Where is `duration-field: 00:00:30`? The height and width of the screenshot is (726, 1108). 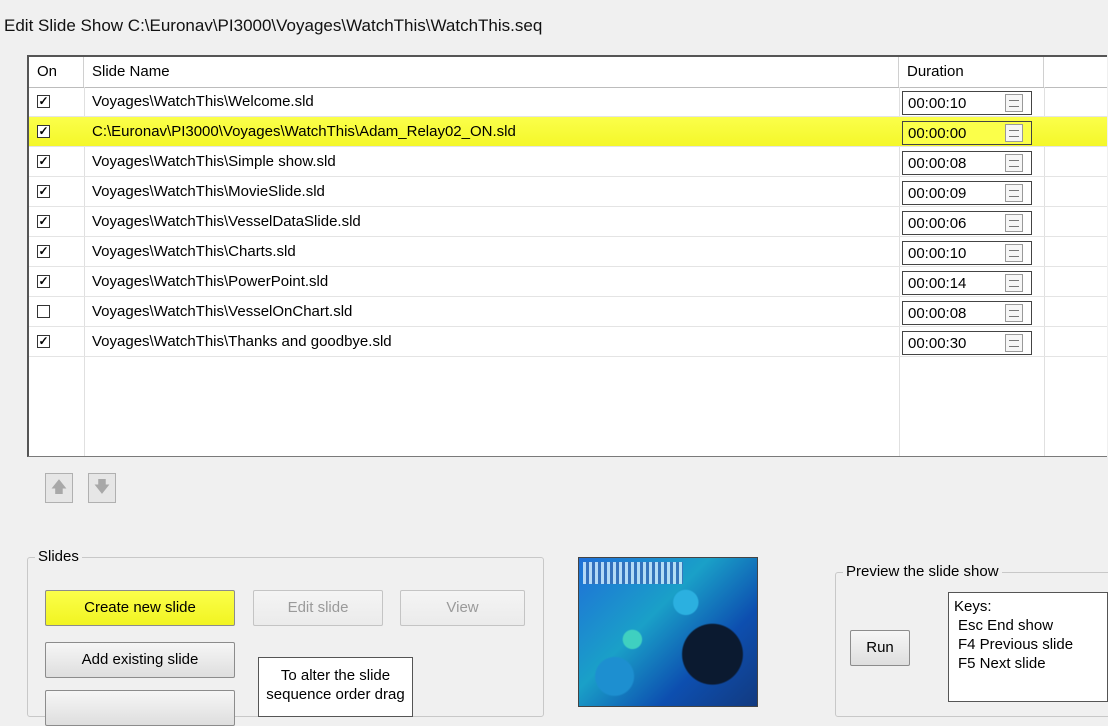
duration-field: 00:00:30 is located at coordinates (967, 343).